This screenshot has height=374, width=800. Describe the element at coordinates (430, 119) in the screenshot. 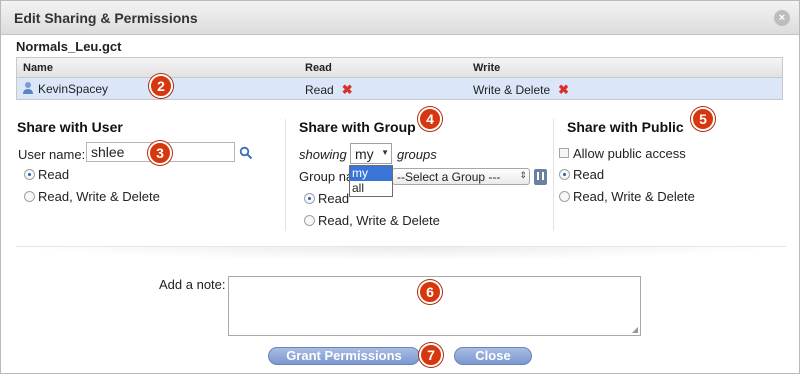

I see `badge-4: 4` at that location.